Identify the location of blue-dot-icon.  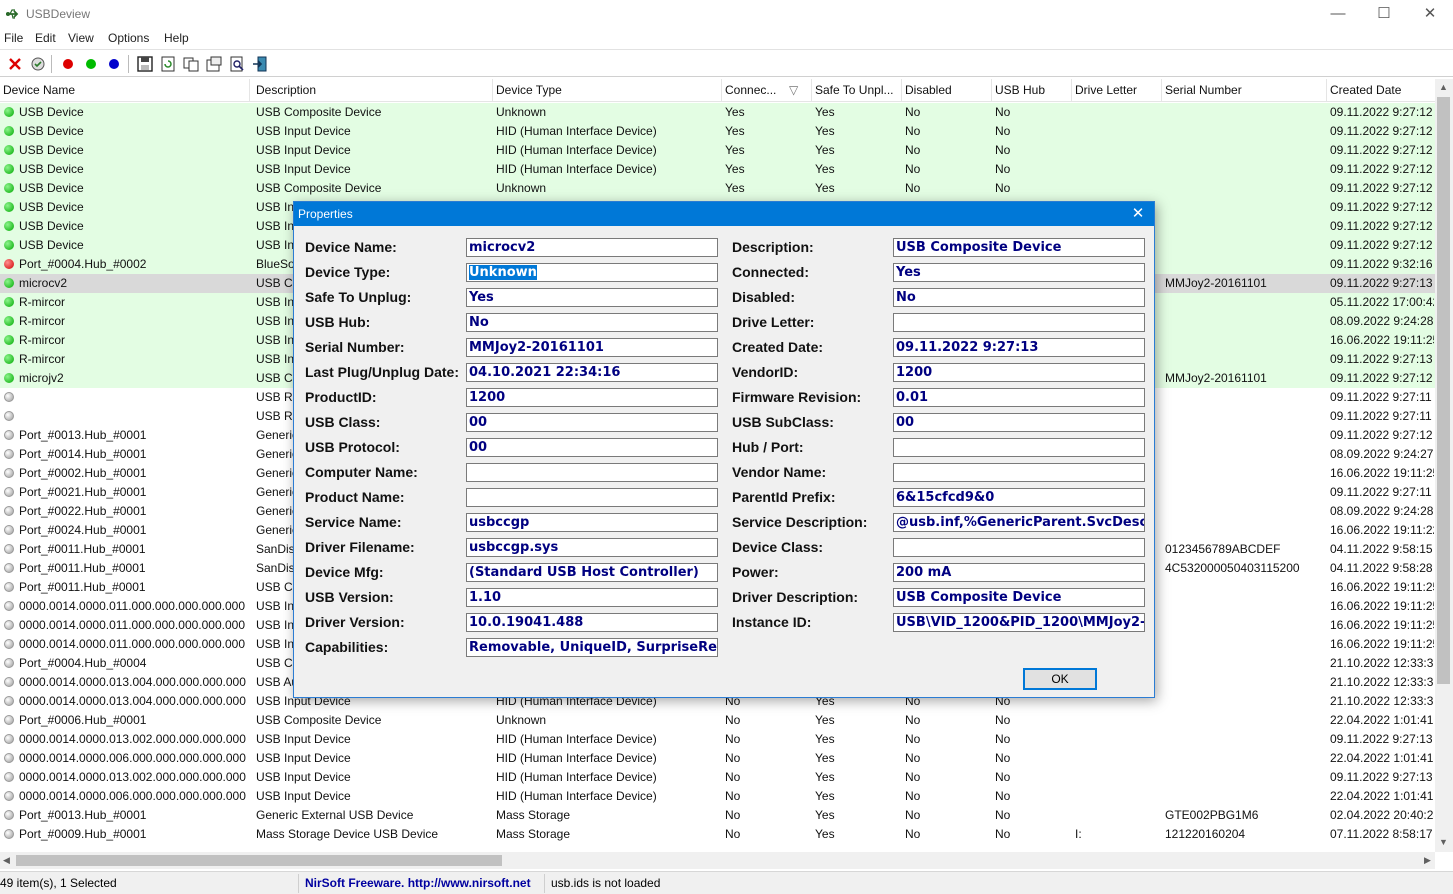
(114, 64).